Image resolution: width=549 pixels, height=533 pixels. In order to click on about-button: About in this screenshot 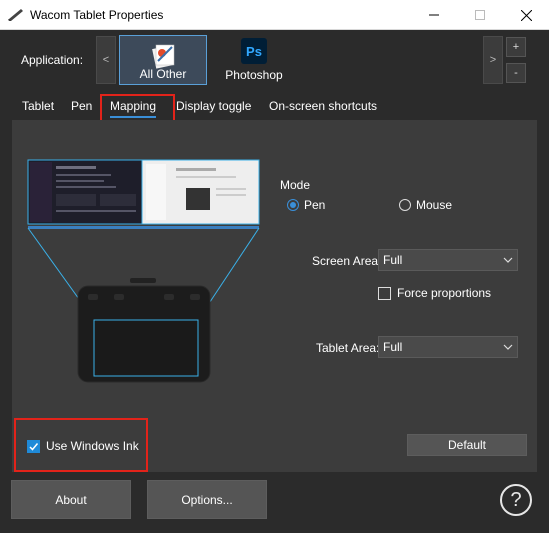, I will do `click(71, 499)`.